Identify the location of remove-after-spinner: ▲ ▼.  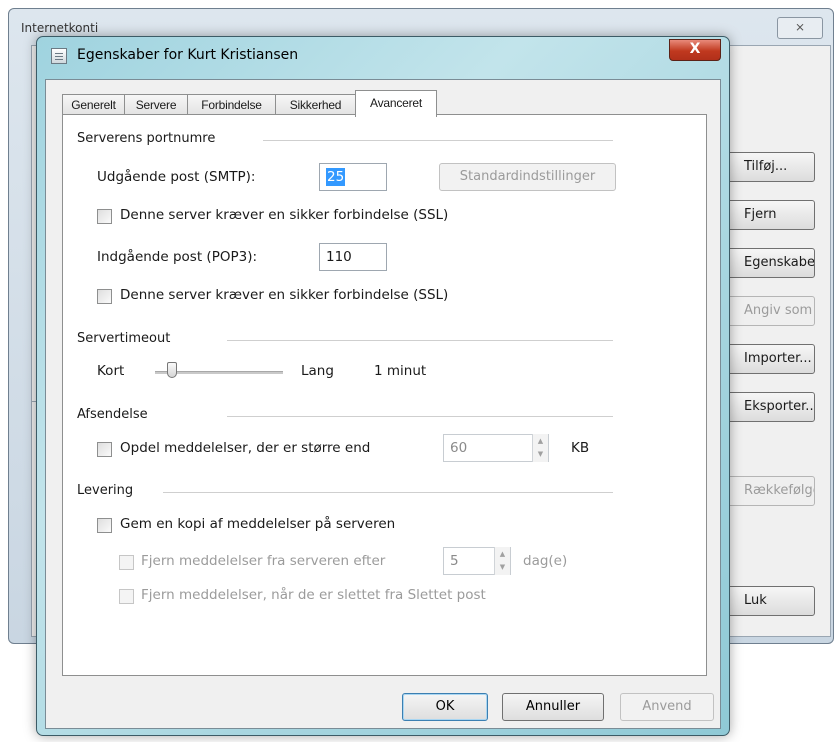
(502, 561).